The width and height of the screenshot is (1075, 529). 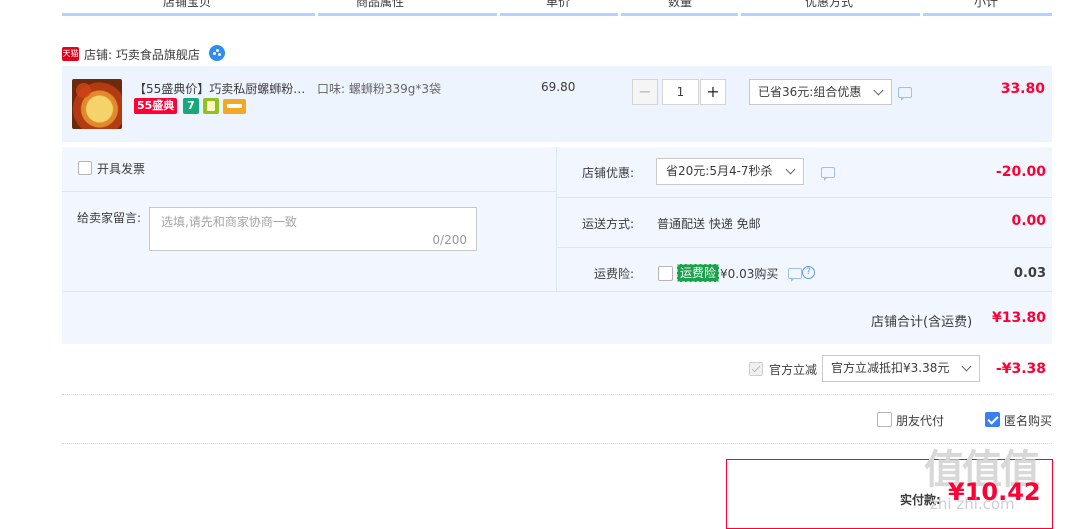 I want to click on col-promo: 优惠方式, so click(x=828, y=4).